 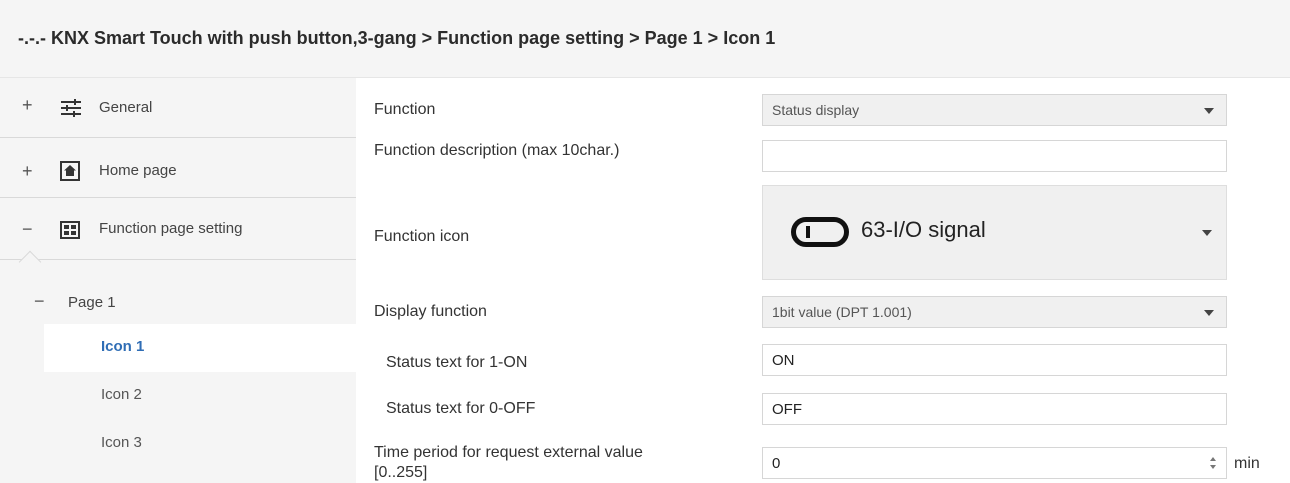 What do you see at coordinates (497, 150) in the screenshot?
I see `description-label: Function description (max 10char.)` at bounding box center [497, 150].